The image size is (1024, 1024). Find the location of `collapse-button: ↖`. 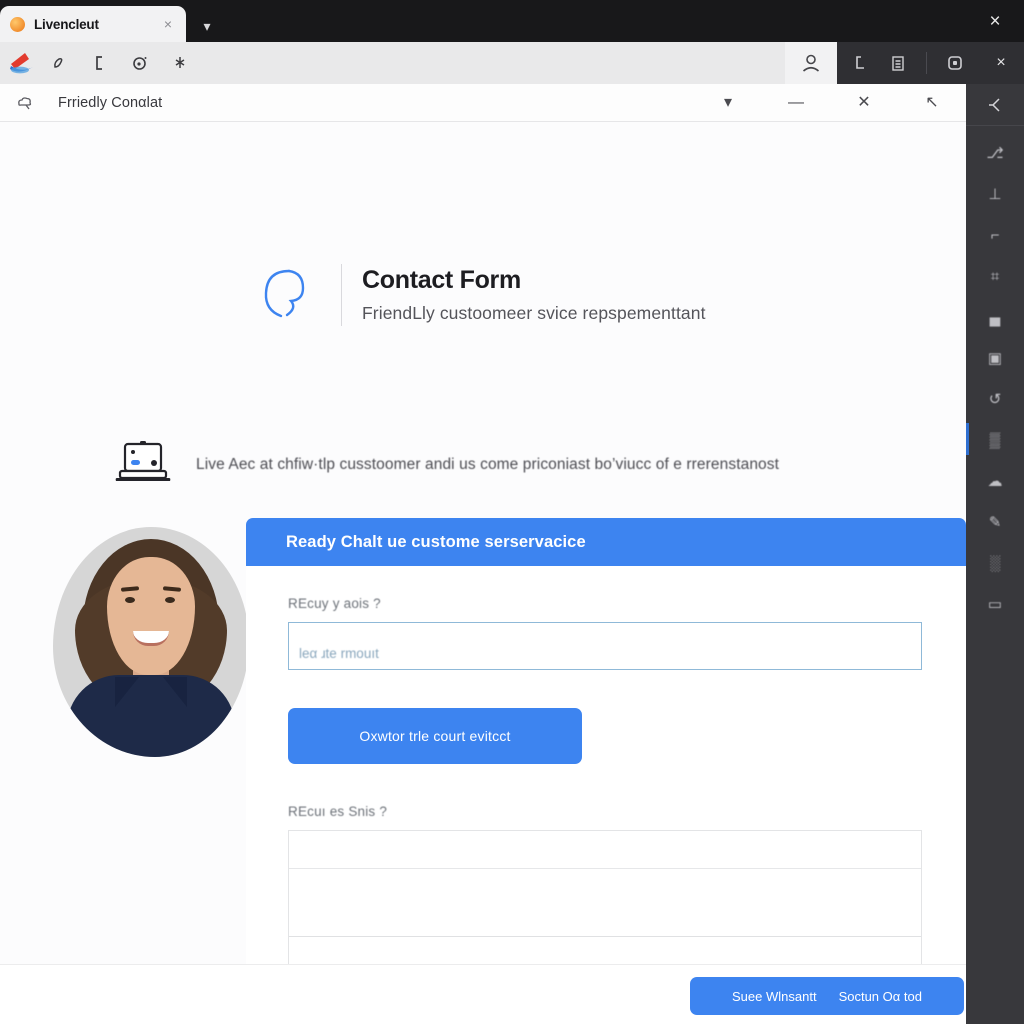

collapse-button: ↖ is located at coordinates (932, 103).